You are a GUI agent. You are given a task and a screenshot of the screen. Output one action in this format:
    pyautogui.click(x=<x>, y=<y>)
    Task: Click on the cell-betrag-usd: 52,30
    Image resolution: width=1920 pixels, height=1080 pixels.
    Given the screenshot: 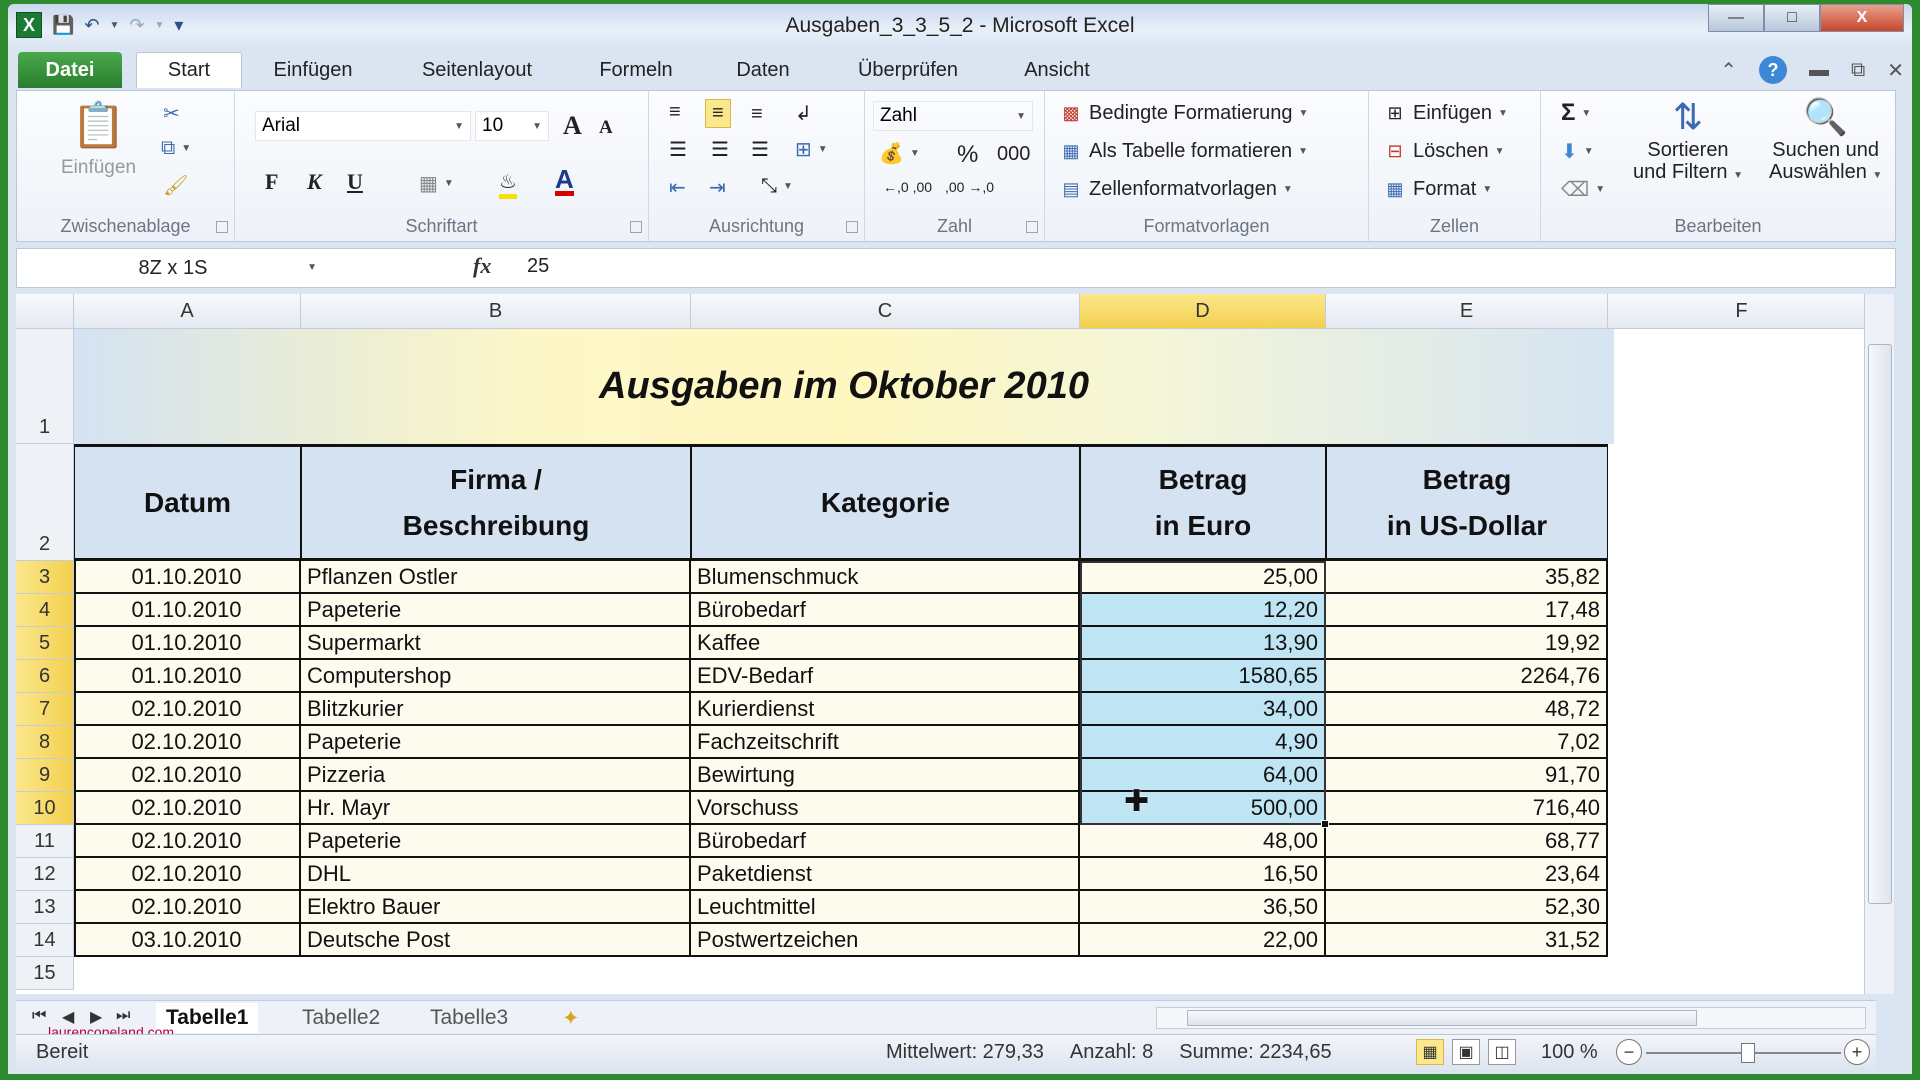 What is the action you would take?
    pyautogui.click(x=1467, y=907)
    